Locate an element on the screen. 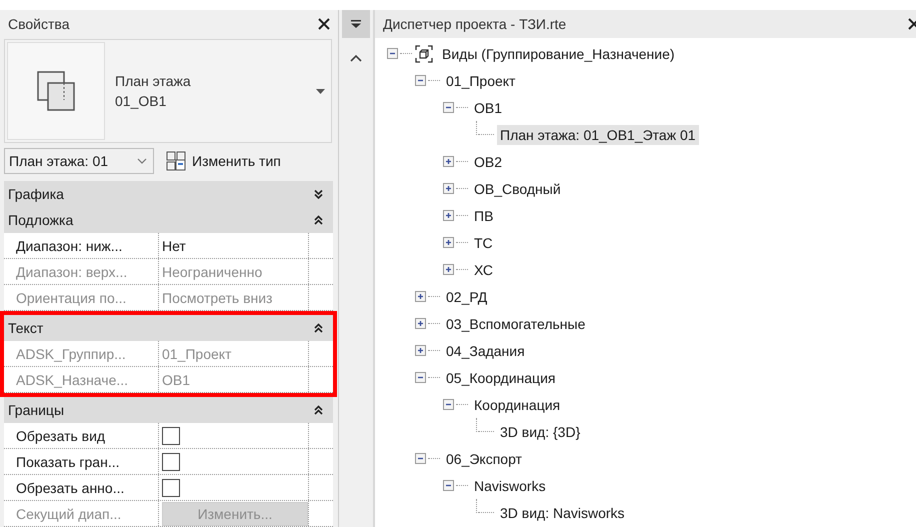 The height and width of the screenshot is (527, 916). property-label: Обрезать вид is located at coordinates (81, 435).